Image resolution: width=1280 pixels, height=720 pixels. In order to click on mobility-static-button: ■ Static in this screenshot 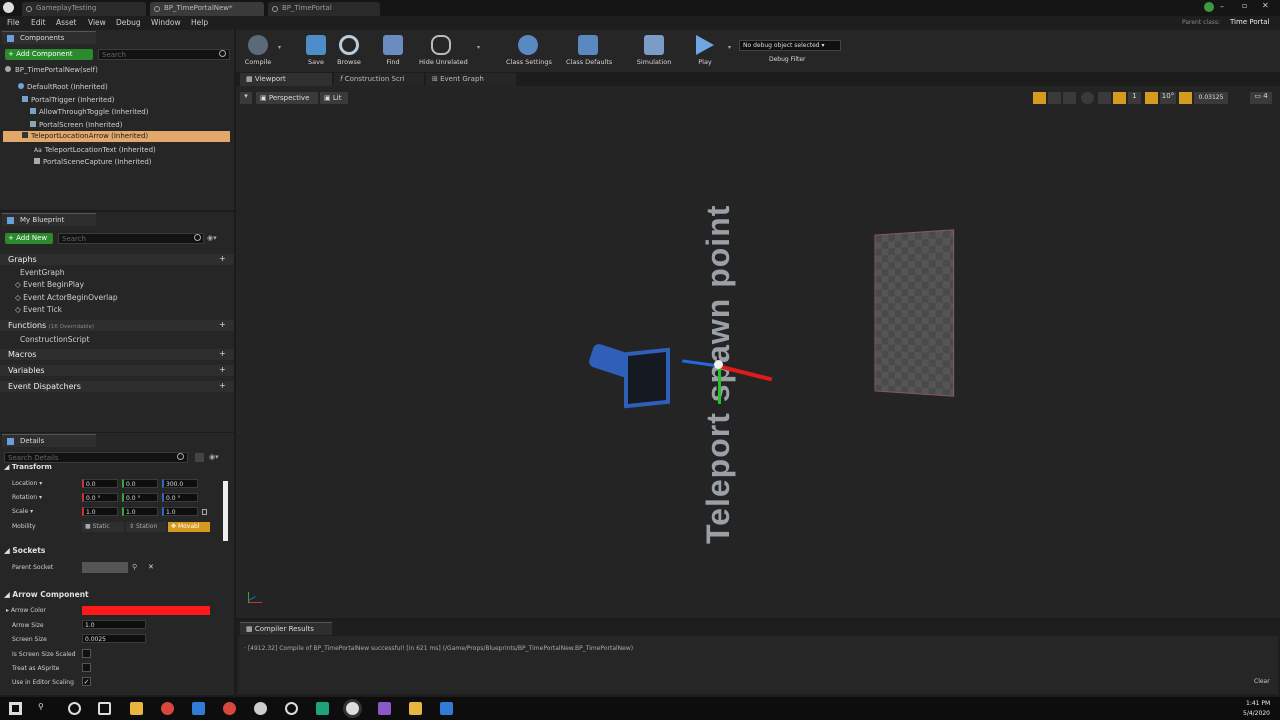, I will do `click(103, 527)`.